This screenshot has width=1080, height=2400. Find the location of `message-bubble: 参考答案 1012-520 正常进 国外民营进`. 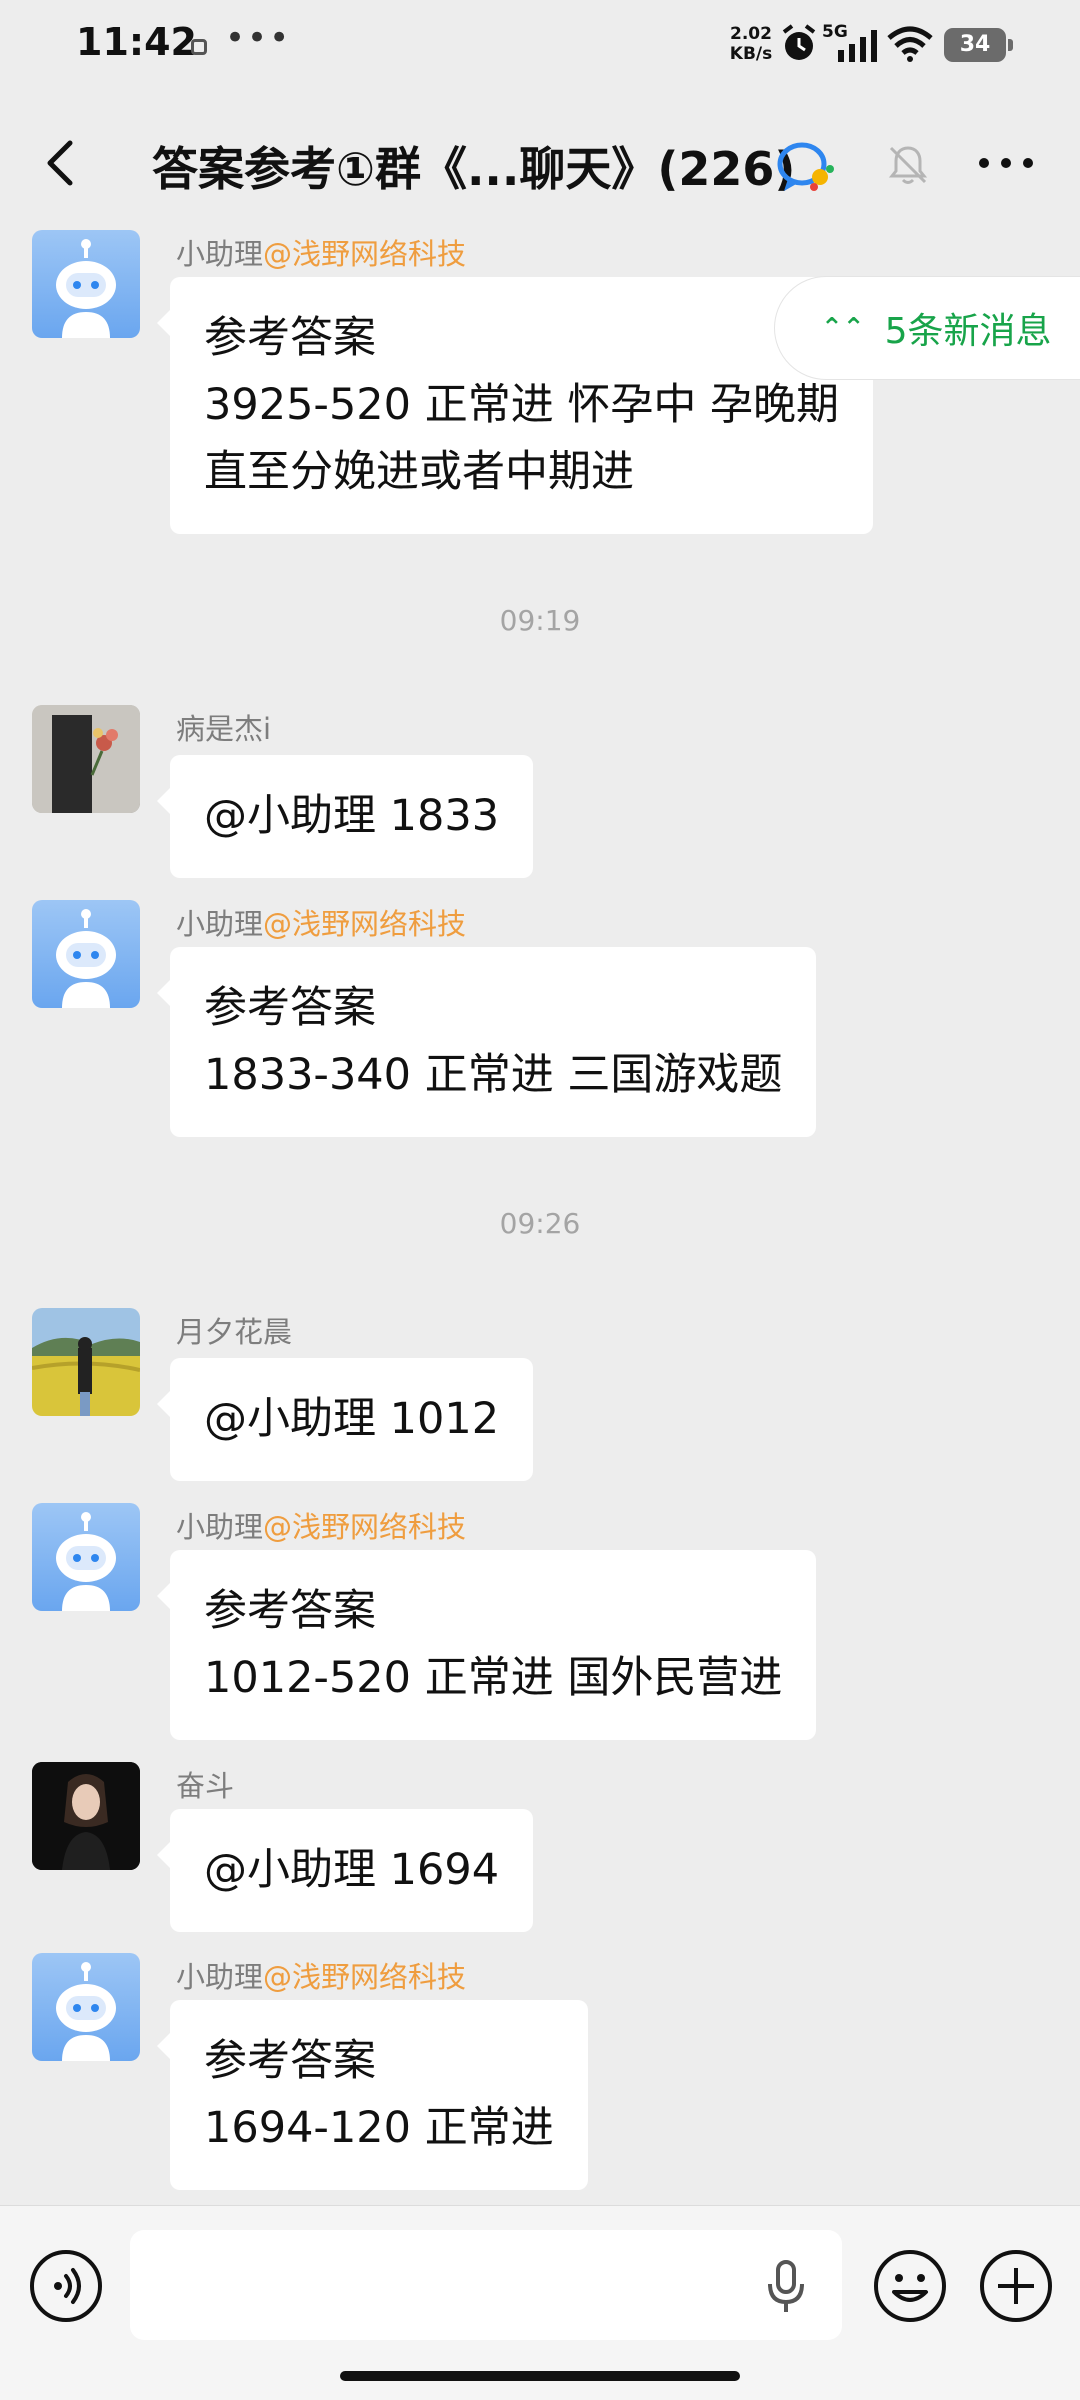

message-bubble: 参考答案 1012-520 正常进 国外民营进 is located at coordinates (486, 1645).